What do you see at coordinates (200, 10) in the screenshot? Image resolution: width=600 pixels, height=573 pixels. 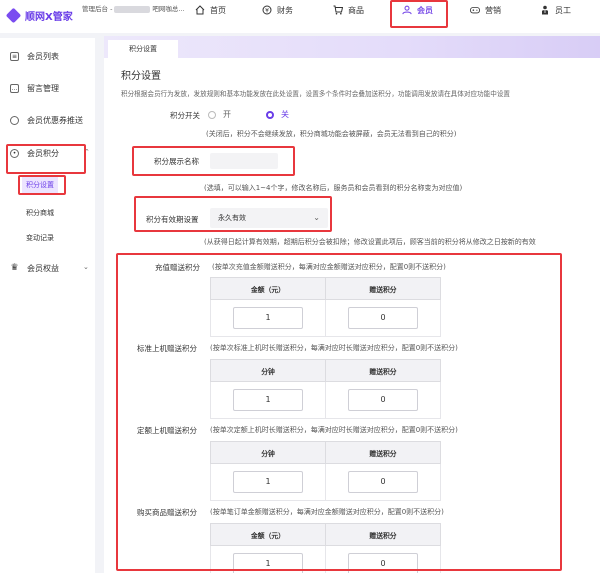 I see `home-icon` at bounding box center [200, 10].